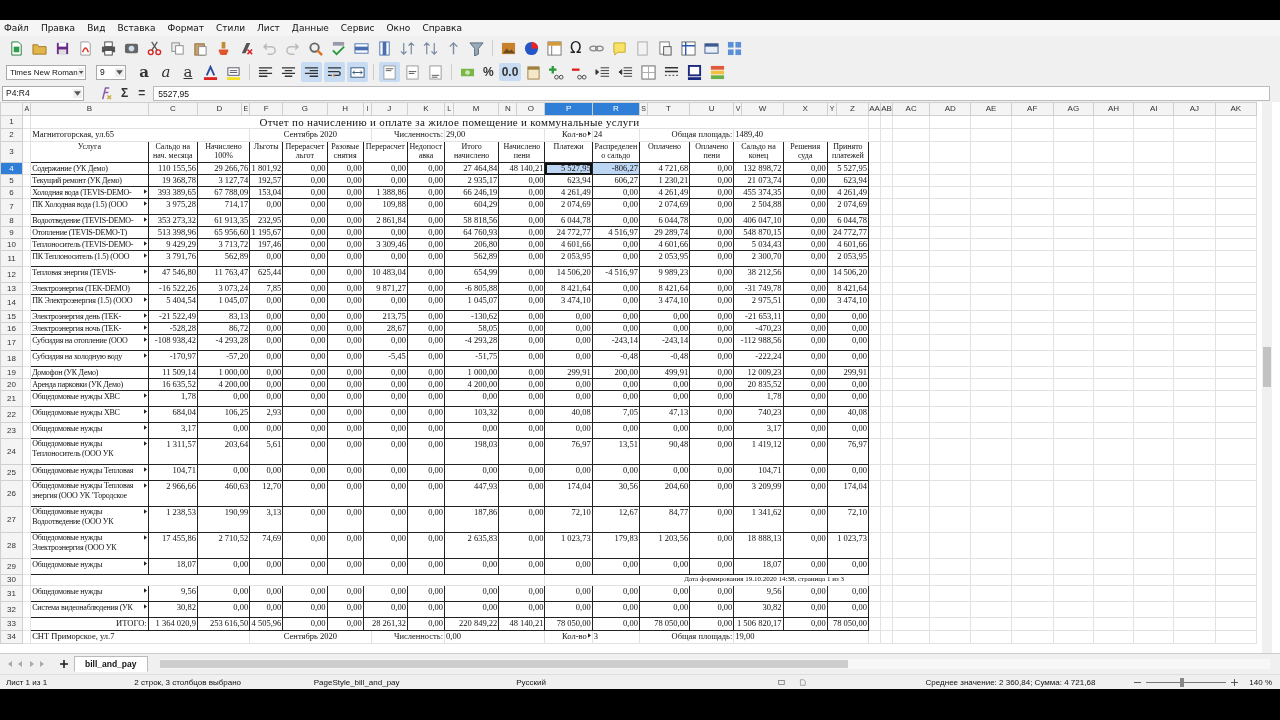 This screenshot has height=720, width=1280. Describe the element at coordinates (407, 48) in the screenshot. I see `sort-ascending-icon` at that location.